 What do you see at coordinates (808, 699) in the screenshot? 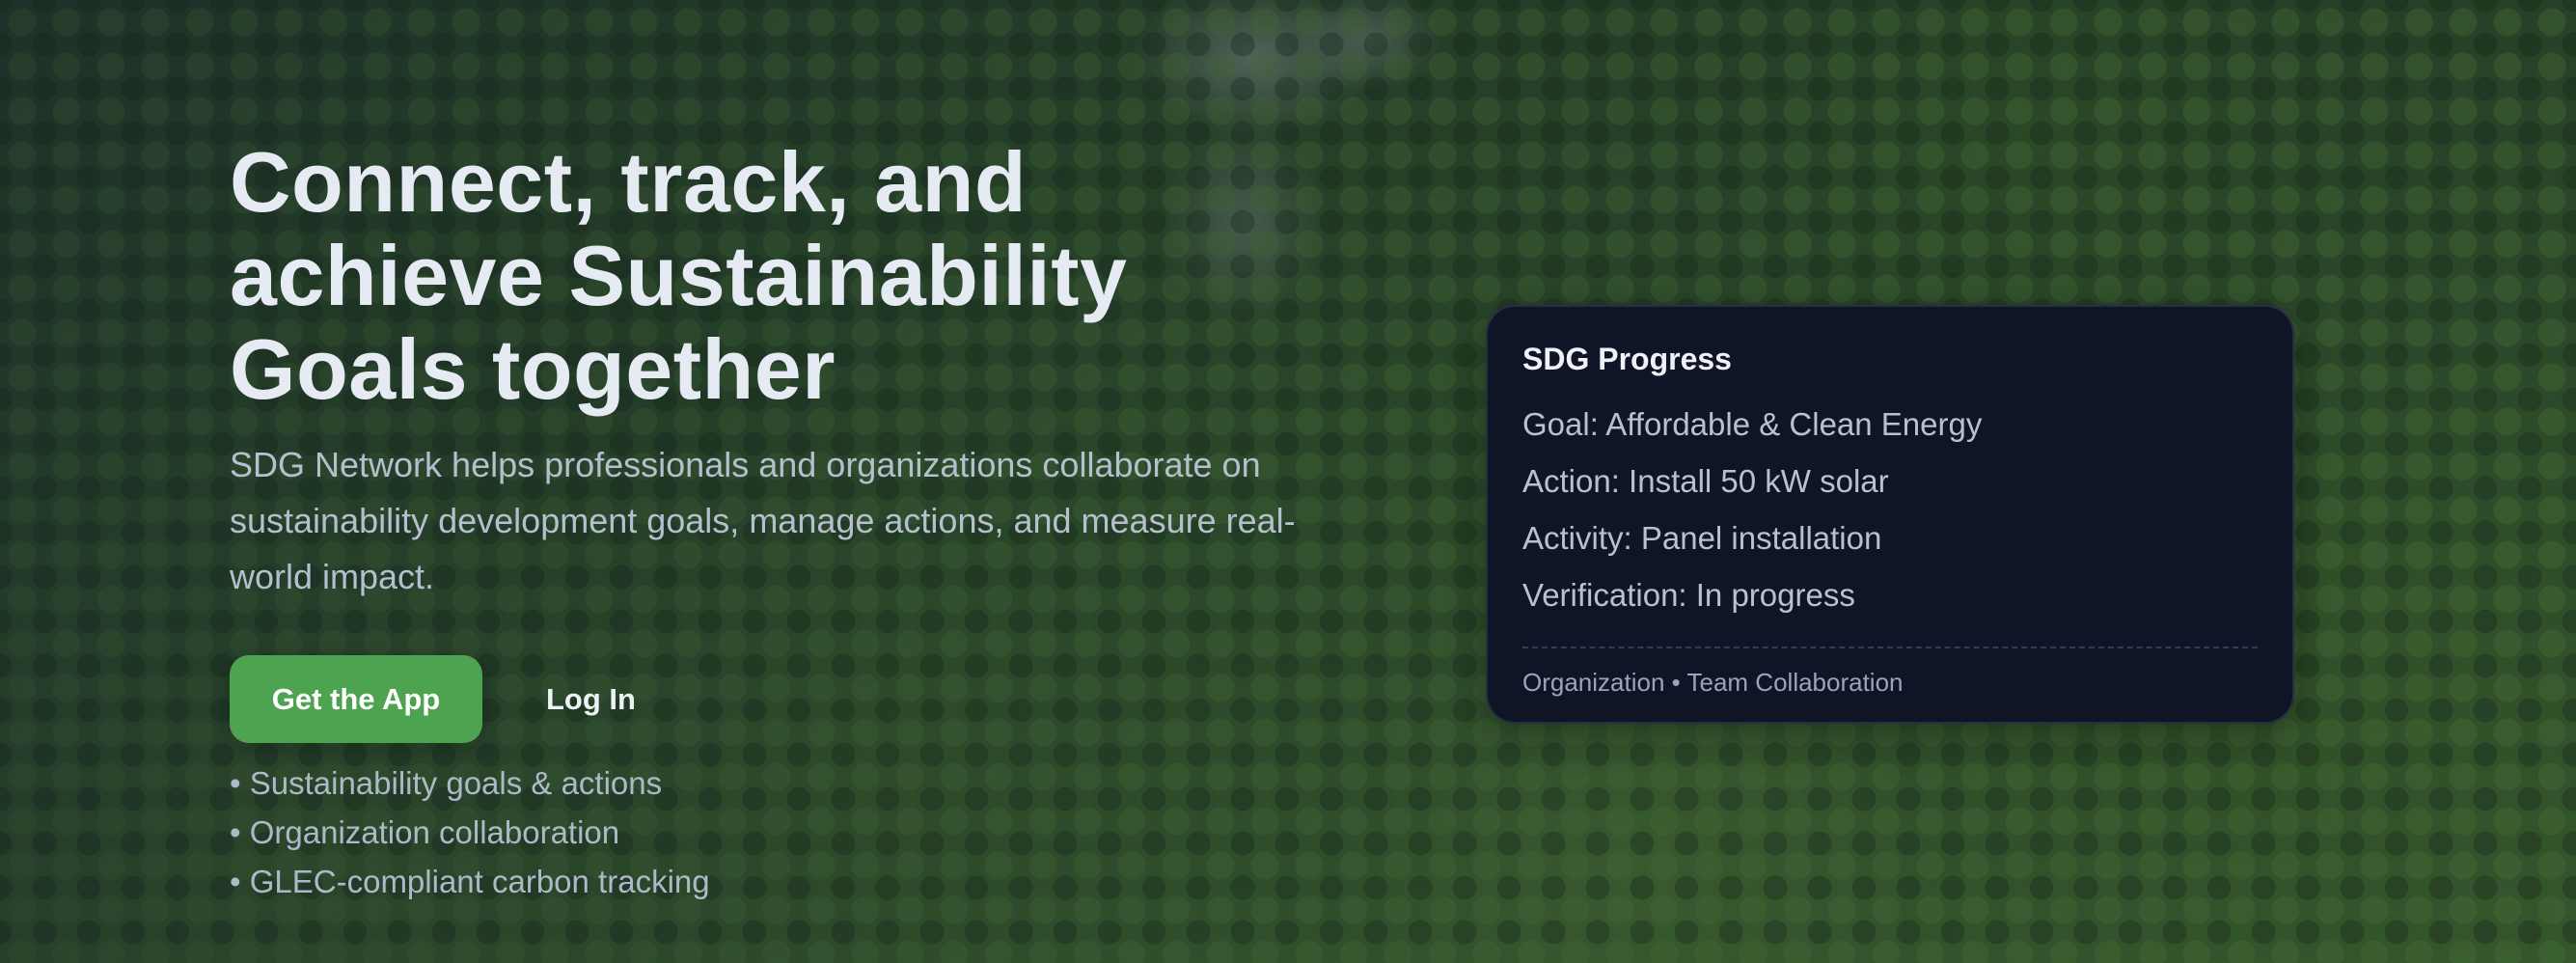
I see `cta-row: Get the App Log In` at bounding box center [808, 699].